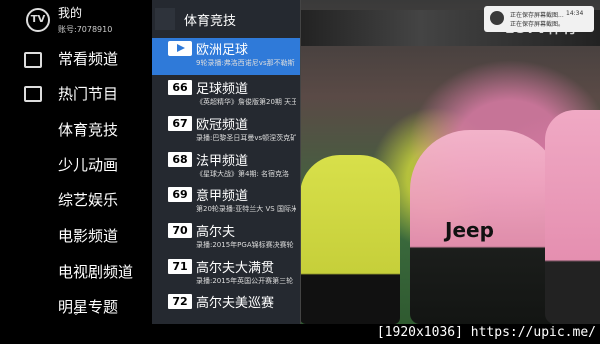  Describe the element at coordinates (216, 232) in the screenshot. I see `channel-name: 高尔夫` at that location.